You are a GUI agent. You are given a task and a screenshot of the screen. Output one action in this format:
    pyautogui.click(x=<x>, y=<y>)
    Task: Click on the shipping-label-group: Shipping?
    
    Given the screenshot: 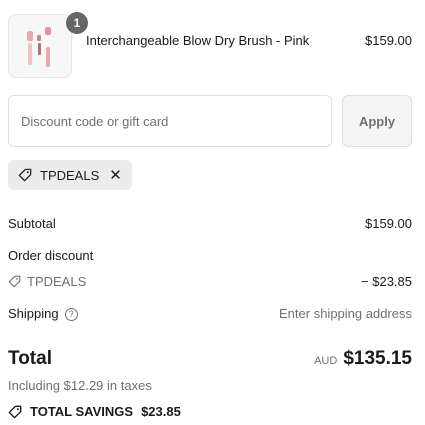 What is the action you would take?
    pyautogui.click(x=43, y=314)
    